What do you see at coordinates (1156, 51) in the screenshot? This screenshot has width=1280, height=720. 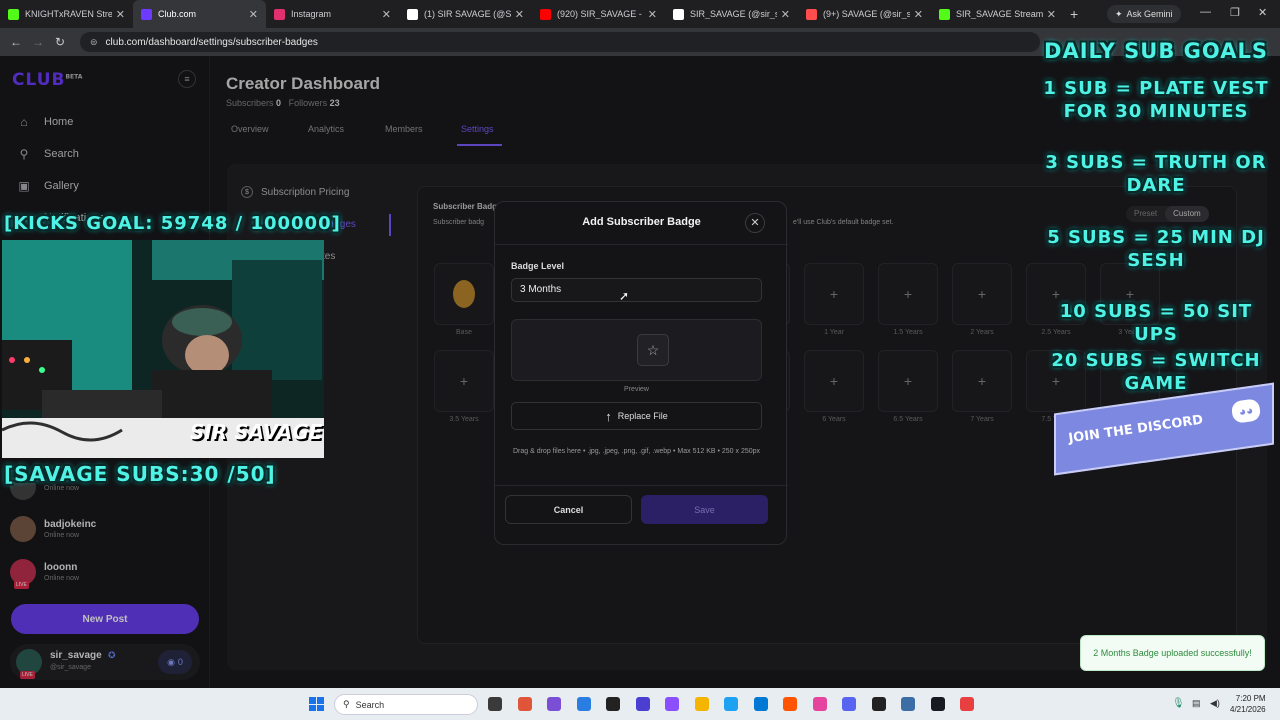 I see `sub-goals-title: DAILY SUB GOALS` at bounding box center [1156, 51].